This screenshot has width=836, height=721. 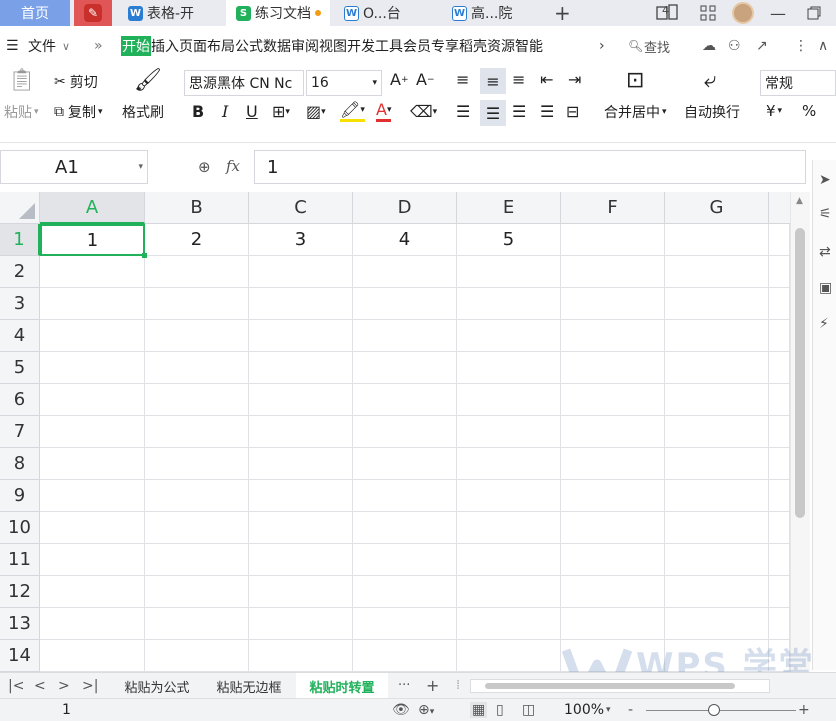 What do you see at coordinates (148, 80) in the screenshot?
I see `format-painter-icon: 🖌︎` at bounding box center [148, 80].